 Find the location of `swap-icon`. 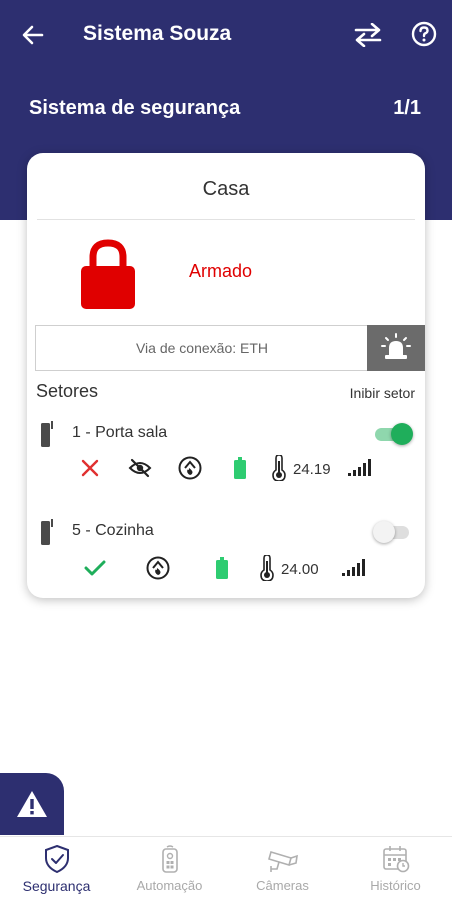

swap-icon is located at coordinates (368, 35).